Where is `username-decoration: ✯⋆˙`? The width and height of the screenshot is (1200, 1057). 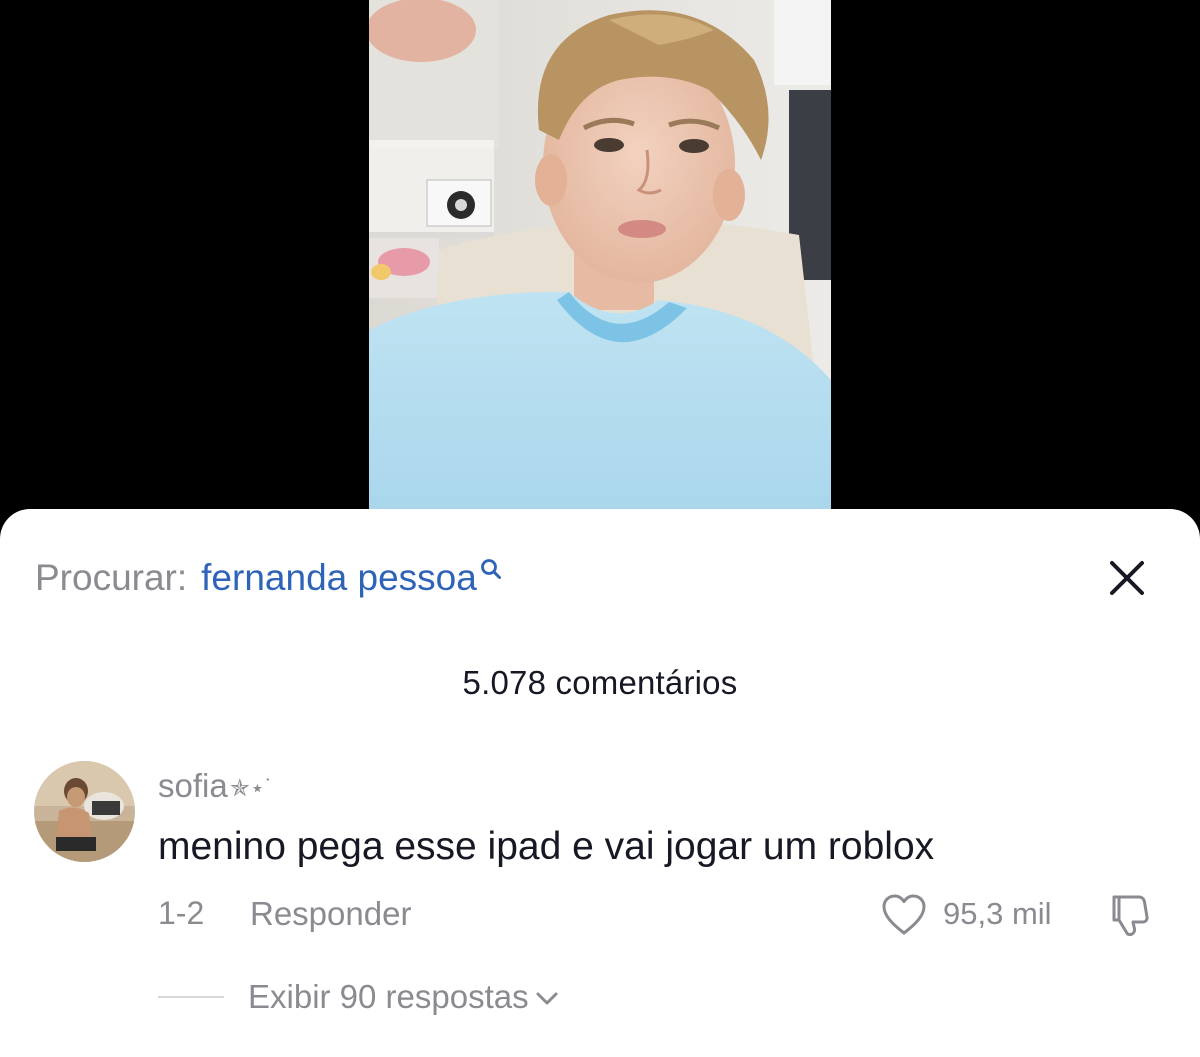
username-decoration: ✯⋆˙ is located at coordinates (251, 788).